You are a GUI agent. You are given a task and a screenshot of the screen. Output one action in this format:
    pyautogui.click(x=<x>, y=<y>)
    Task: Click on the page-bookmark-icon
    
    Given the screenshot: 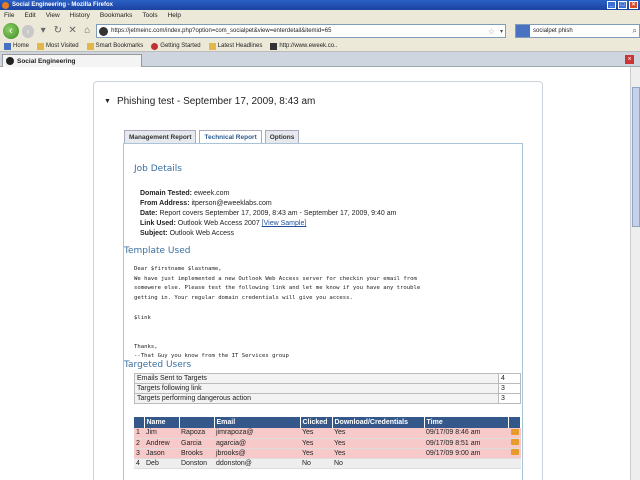 What is the action you would take?
    pyautogui.click(x=274, y=46)
    